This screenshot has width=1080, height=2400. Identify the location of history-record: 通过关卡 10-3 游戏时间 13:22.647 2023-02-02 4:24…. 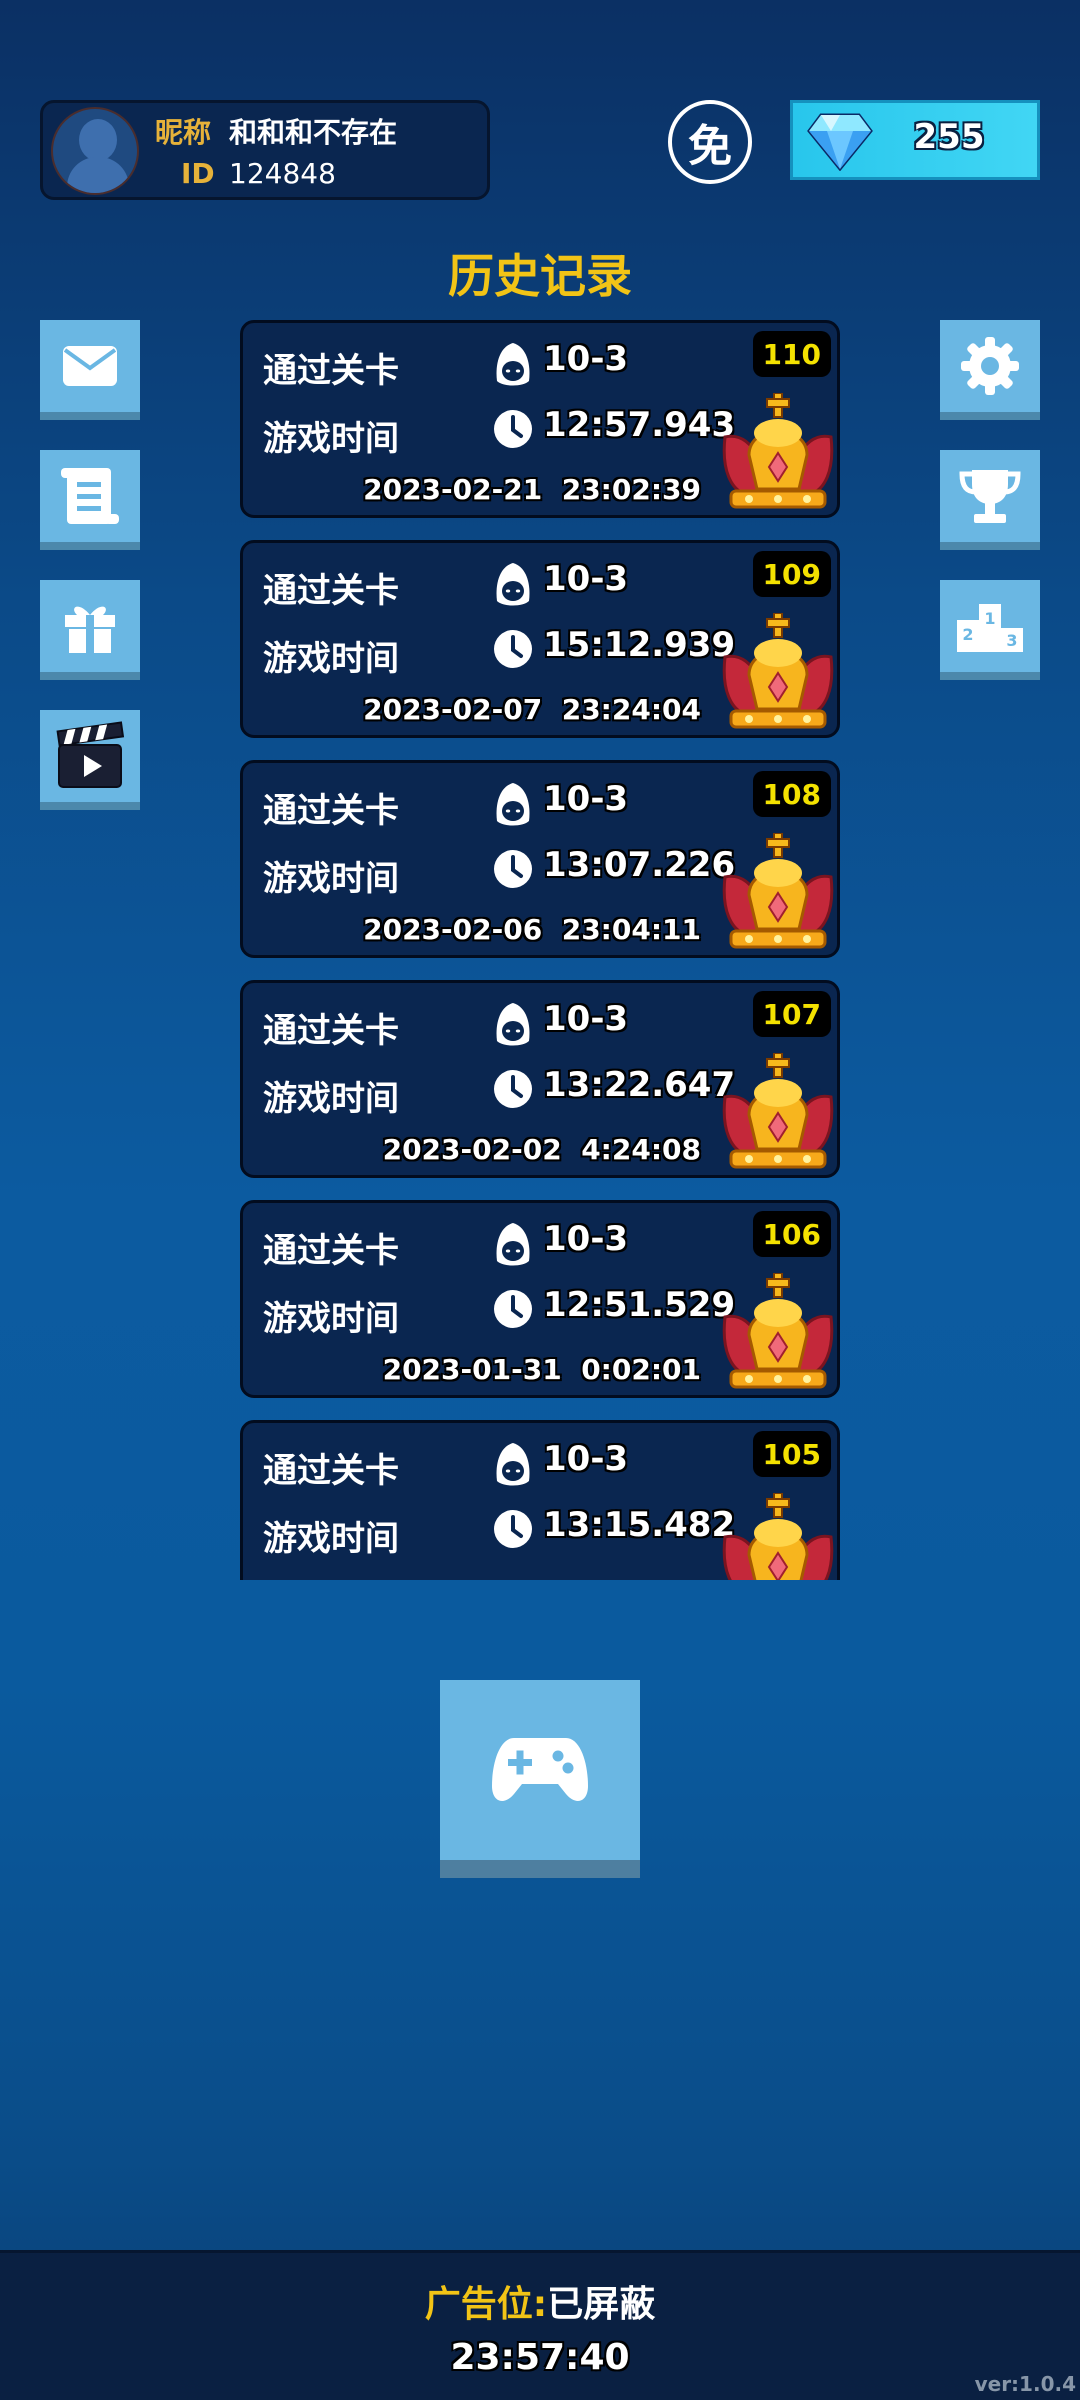
(540, 1079).